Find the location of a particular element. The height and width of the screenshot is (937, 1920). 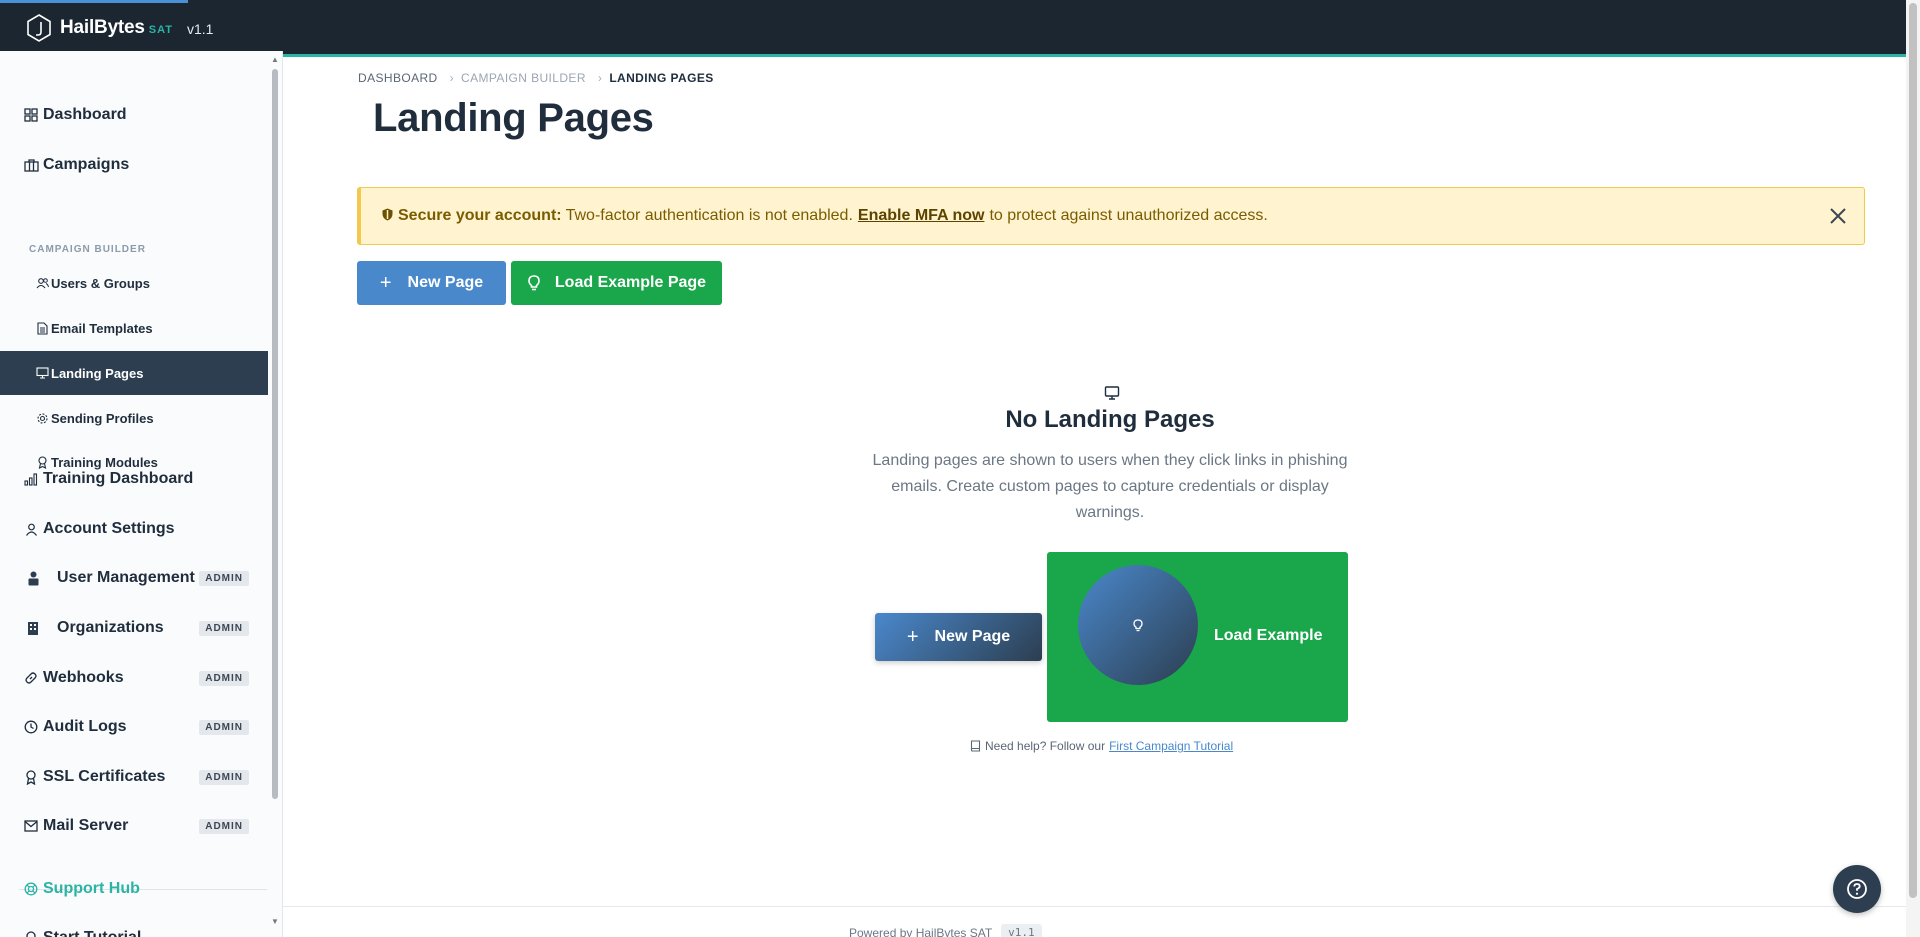

sidebar-item-label: Mail Server is located at coordinates (86, 825).